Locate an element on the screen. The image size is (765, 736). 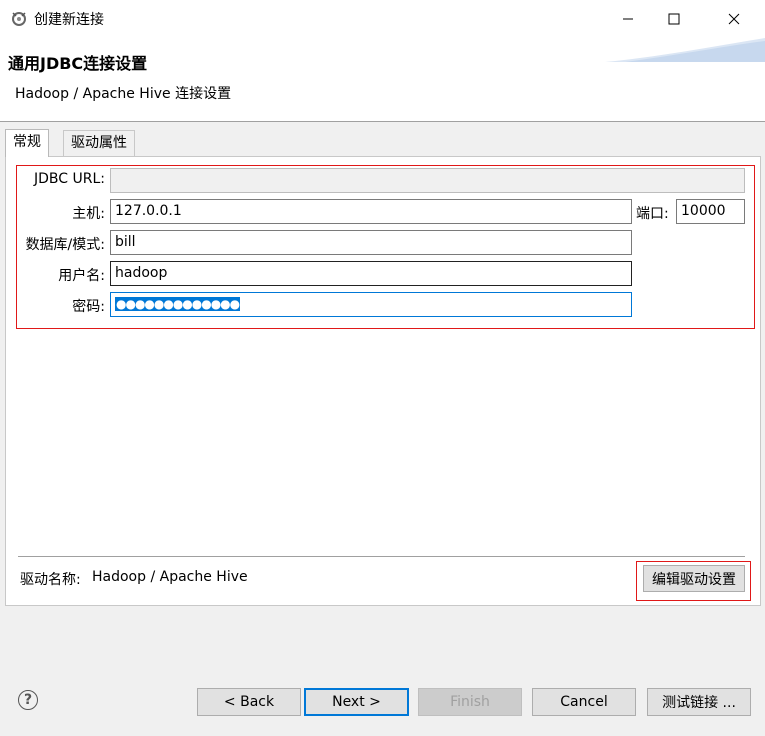
jdbc-url-label: JDBC URL: is located at coordinates (69, 179).